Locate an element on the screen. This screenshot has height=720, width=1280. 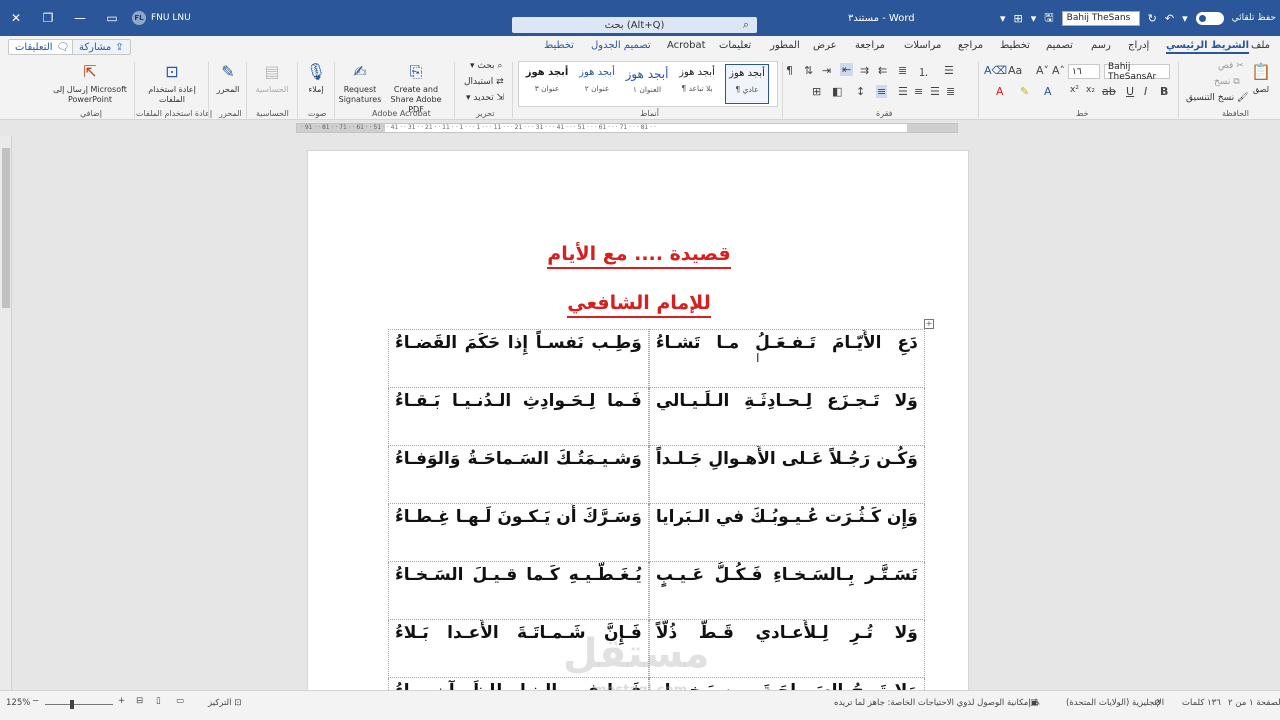
minimize-window-button: — is located at coordinates (80, 18).